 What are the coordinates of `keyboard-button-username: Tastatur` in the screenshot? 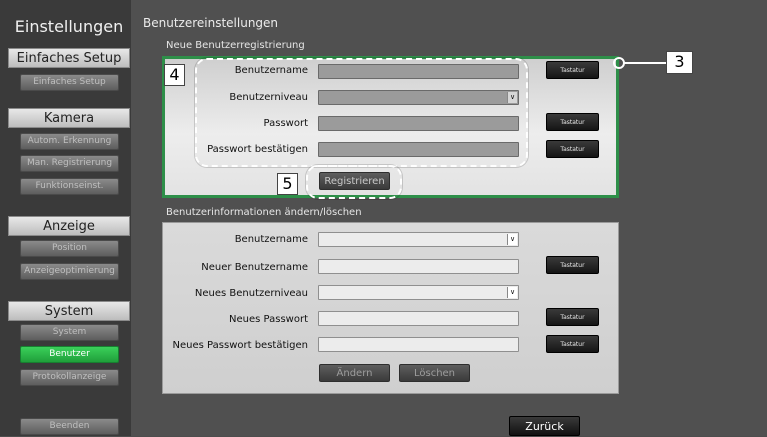 It's located at (572, 70).